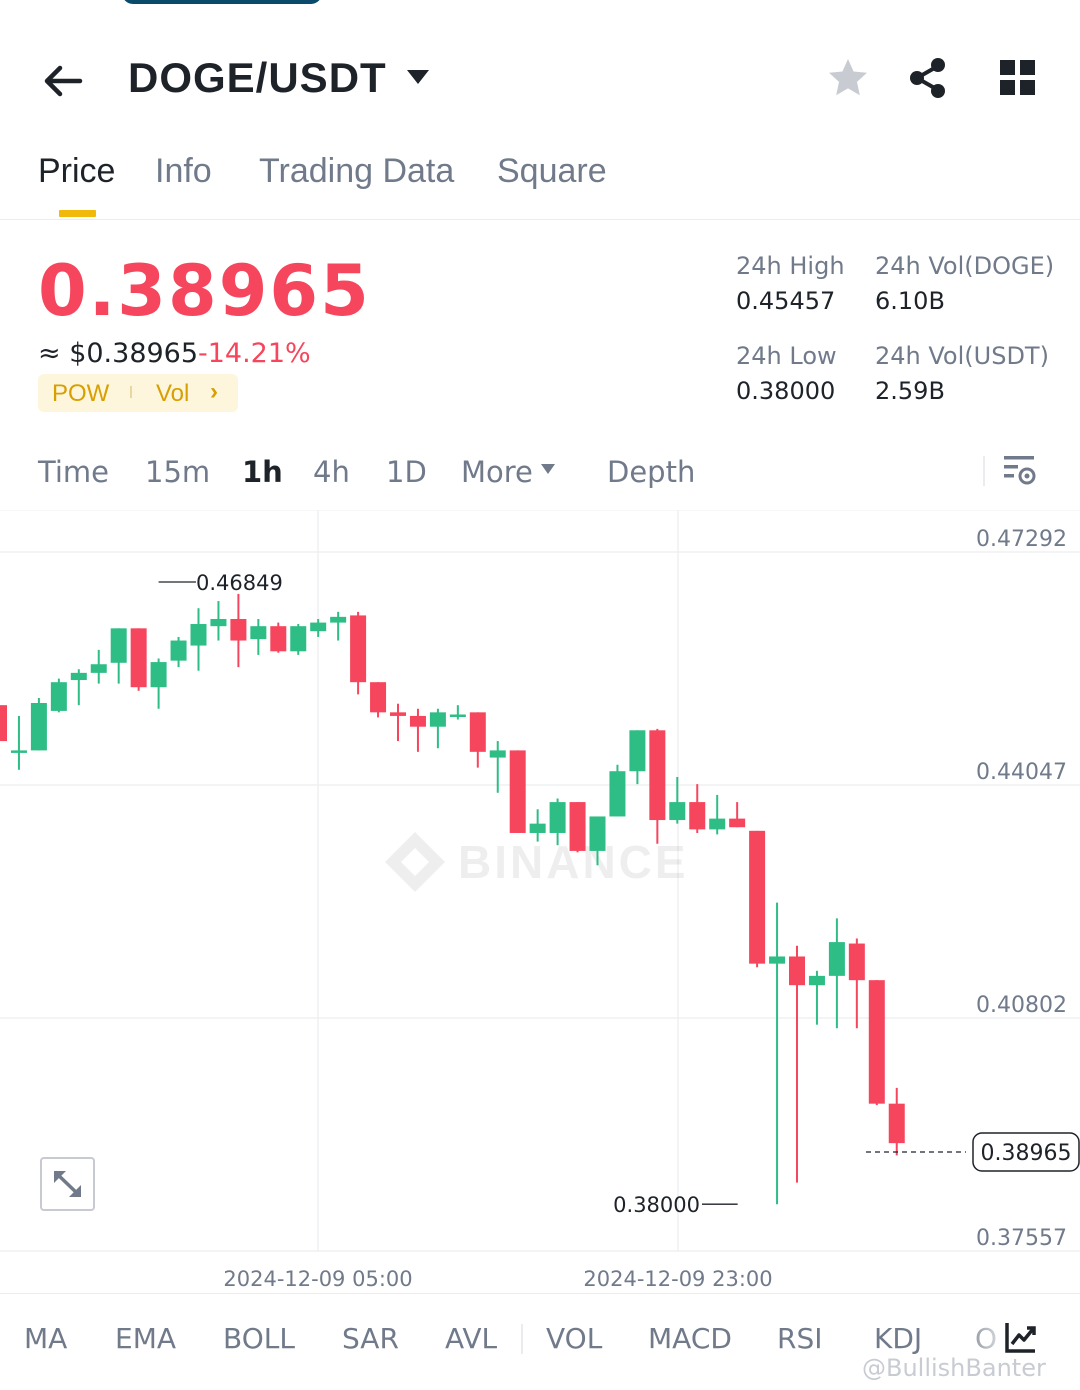 The image size is (1080, 1390). Describe the element at coordinates (954, 1368) in the screenshot. I see `user-watermark: @BullishBanter` at that location.